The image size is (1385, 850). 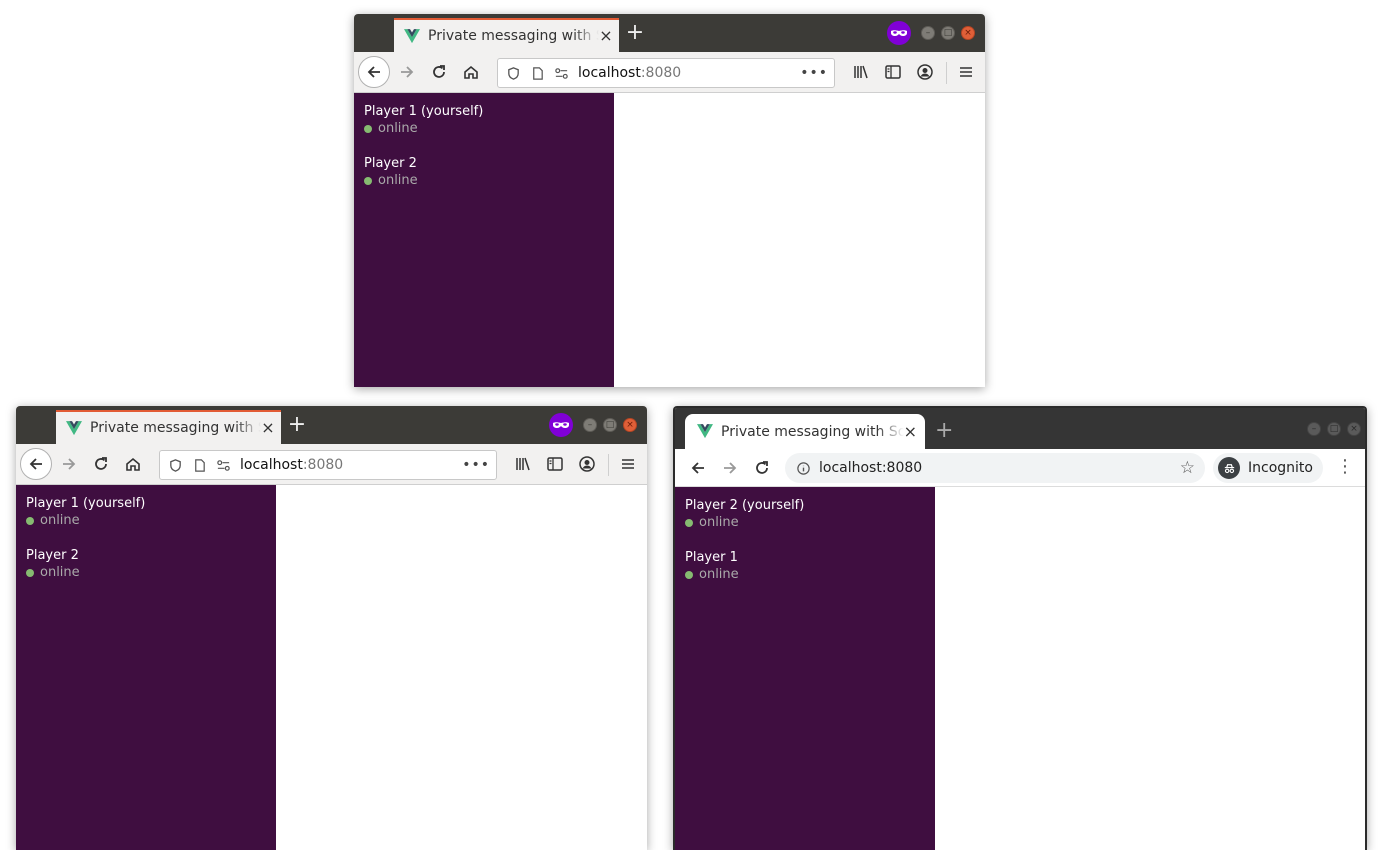 What do you see at coordinates (52, 555) in the screenshot?
I see `user-name: Player 2` at bounding box center [52, 555].